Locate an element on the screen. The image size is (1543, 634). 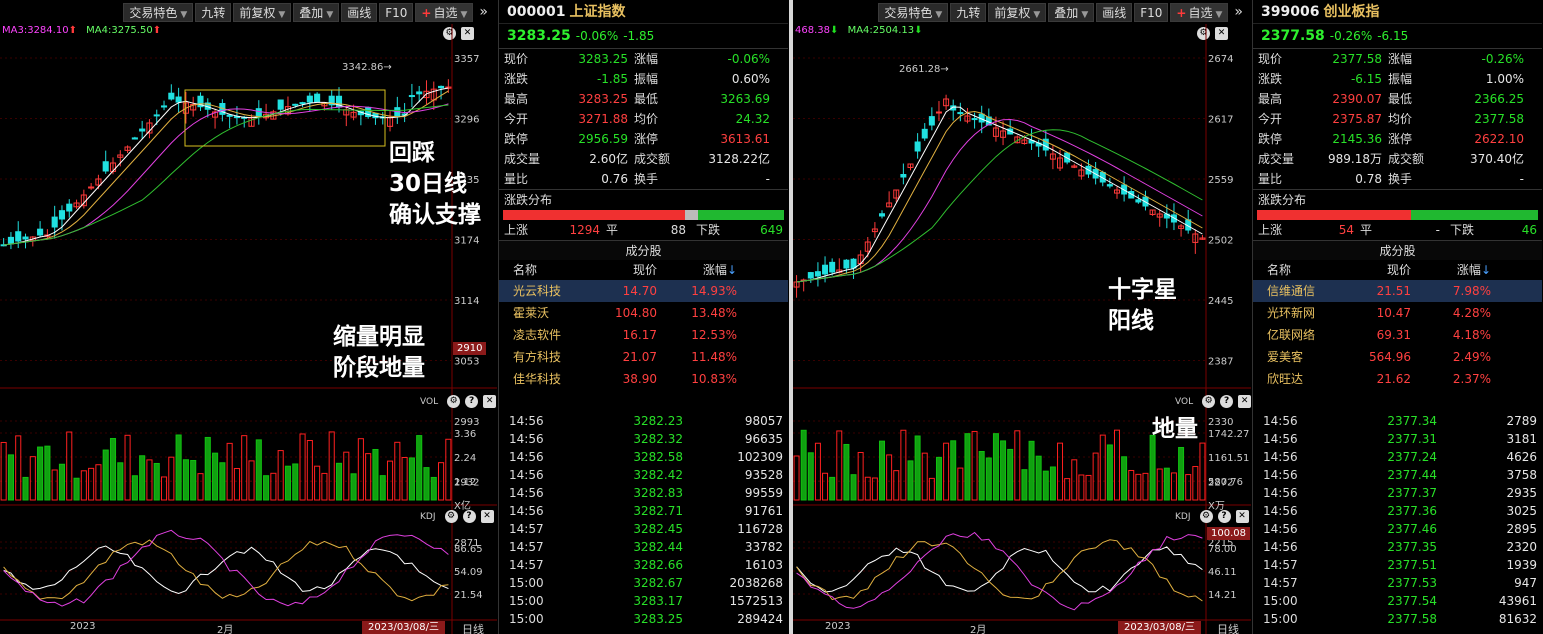
trade-row: 14:56 3282.42 93528 is located at coordinates (644, 475).